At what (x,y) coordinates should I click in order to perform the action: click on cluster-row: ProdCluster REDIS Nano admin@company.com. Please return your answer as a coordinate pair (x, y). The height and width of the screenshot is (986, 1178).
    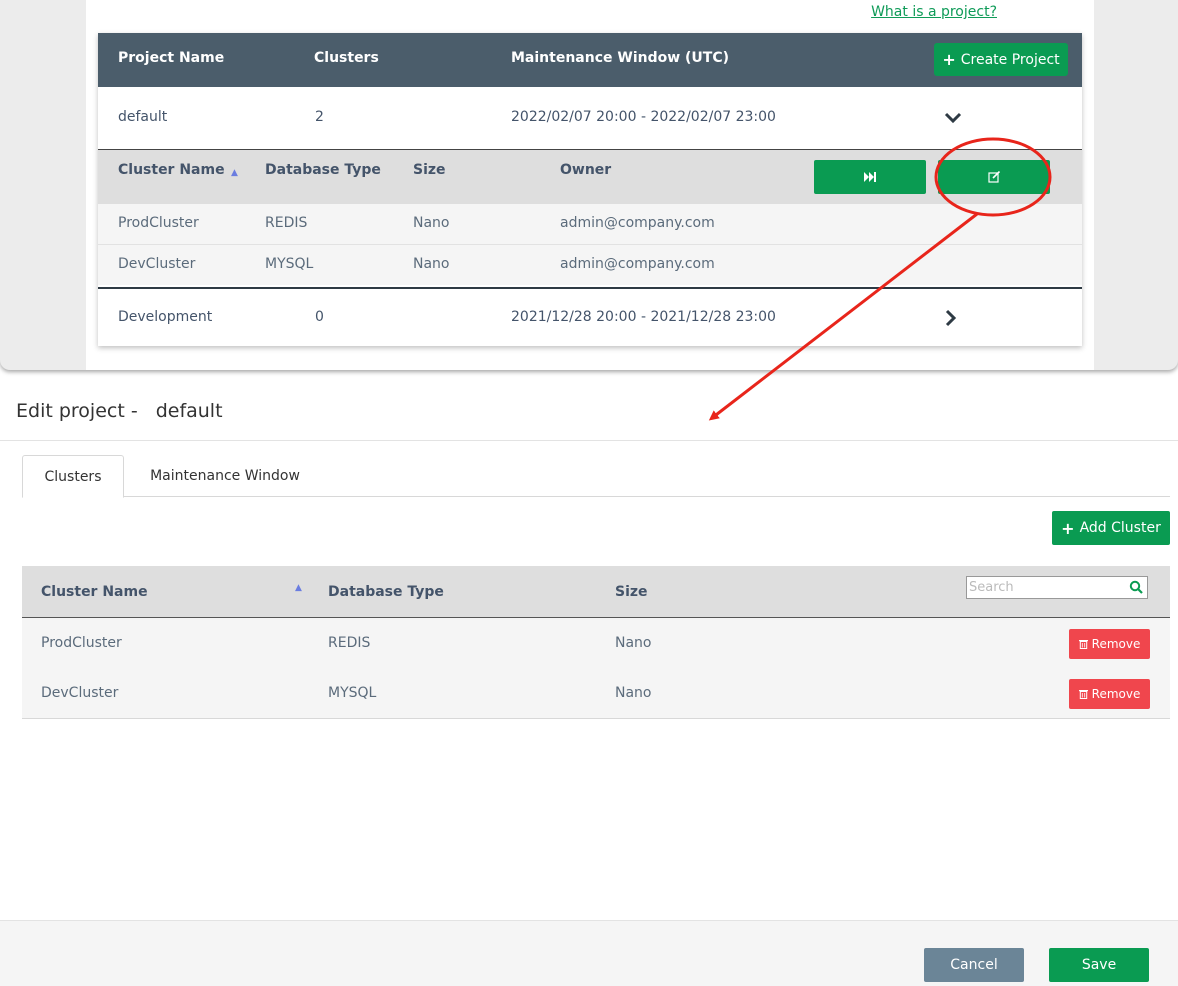
    Looking at the image, I should click on (590, 224).